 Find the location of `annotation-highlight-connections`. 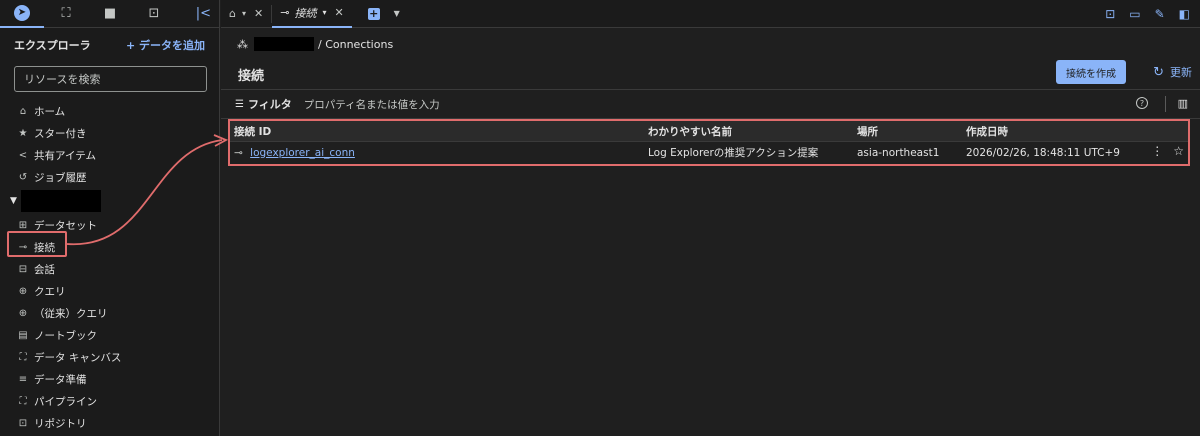

annotation-highlight-connections is located at coordinates (37, 244).